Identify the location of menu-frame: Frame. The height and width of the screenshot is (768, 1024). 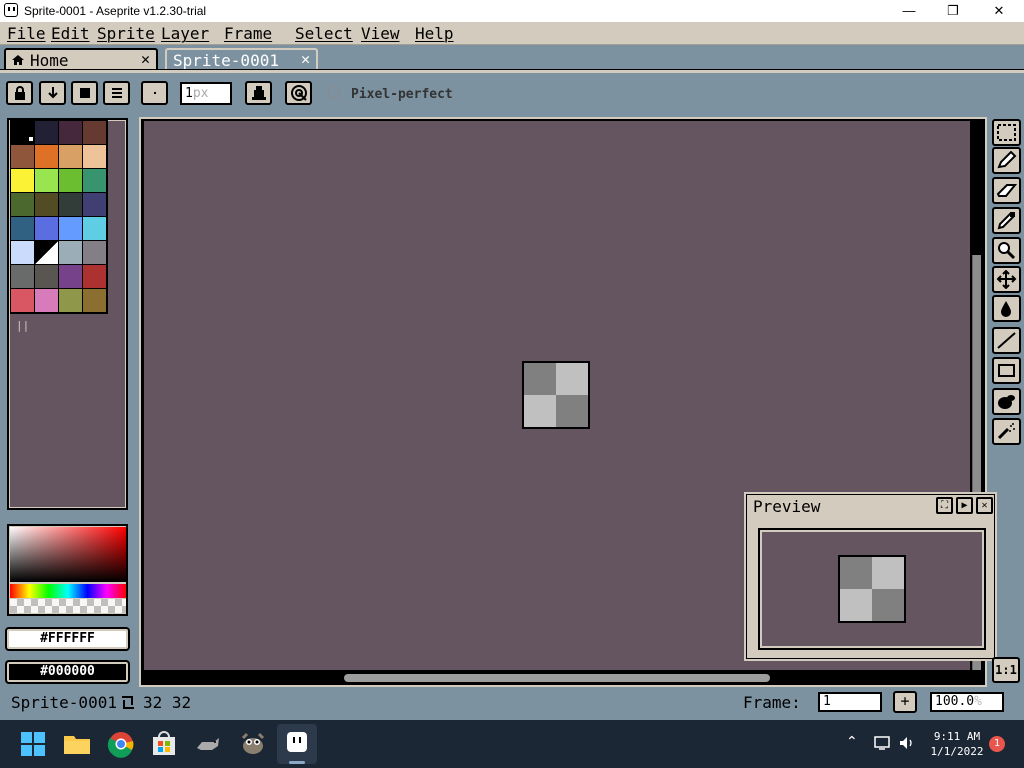
(248, 33).